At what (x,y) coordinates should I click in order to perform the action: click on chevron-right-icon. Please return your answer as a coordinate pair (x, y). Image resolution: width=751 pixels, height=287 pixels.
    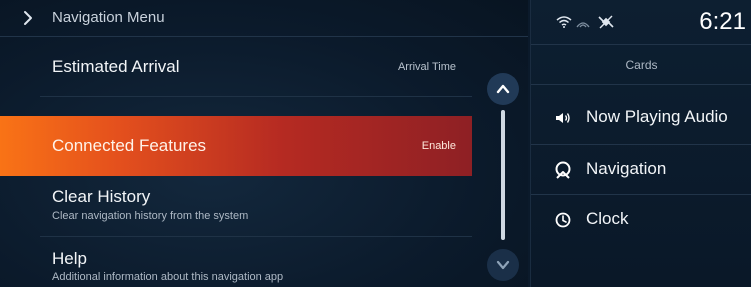
    Looking at the image, I should click on (28, 18).